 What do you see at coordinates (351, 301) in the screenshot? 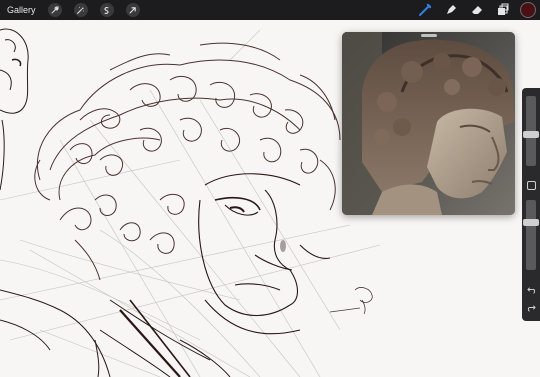
I see `scribble-mark` at bounding box center [351, 301].